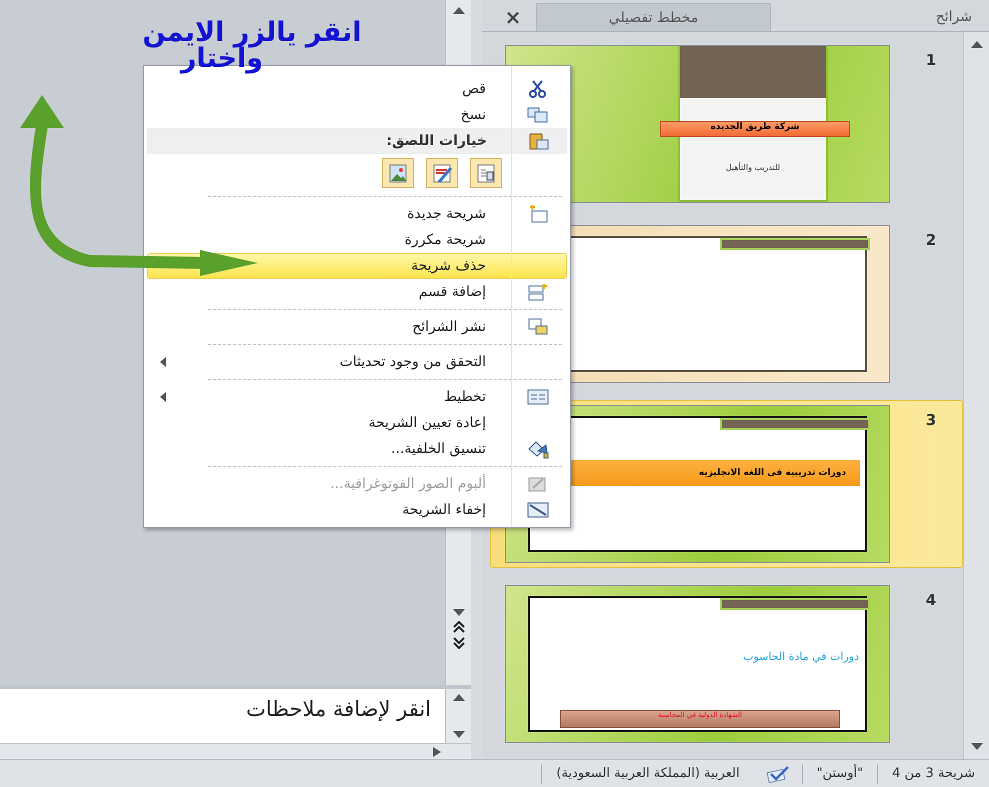 The height and width of the screenshot is (787, 989). Describe the element at coordinates (538, 449) in the screenshot. I see `paint-bucket-icon` at that location.